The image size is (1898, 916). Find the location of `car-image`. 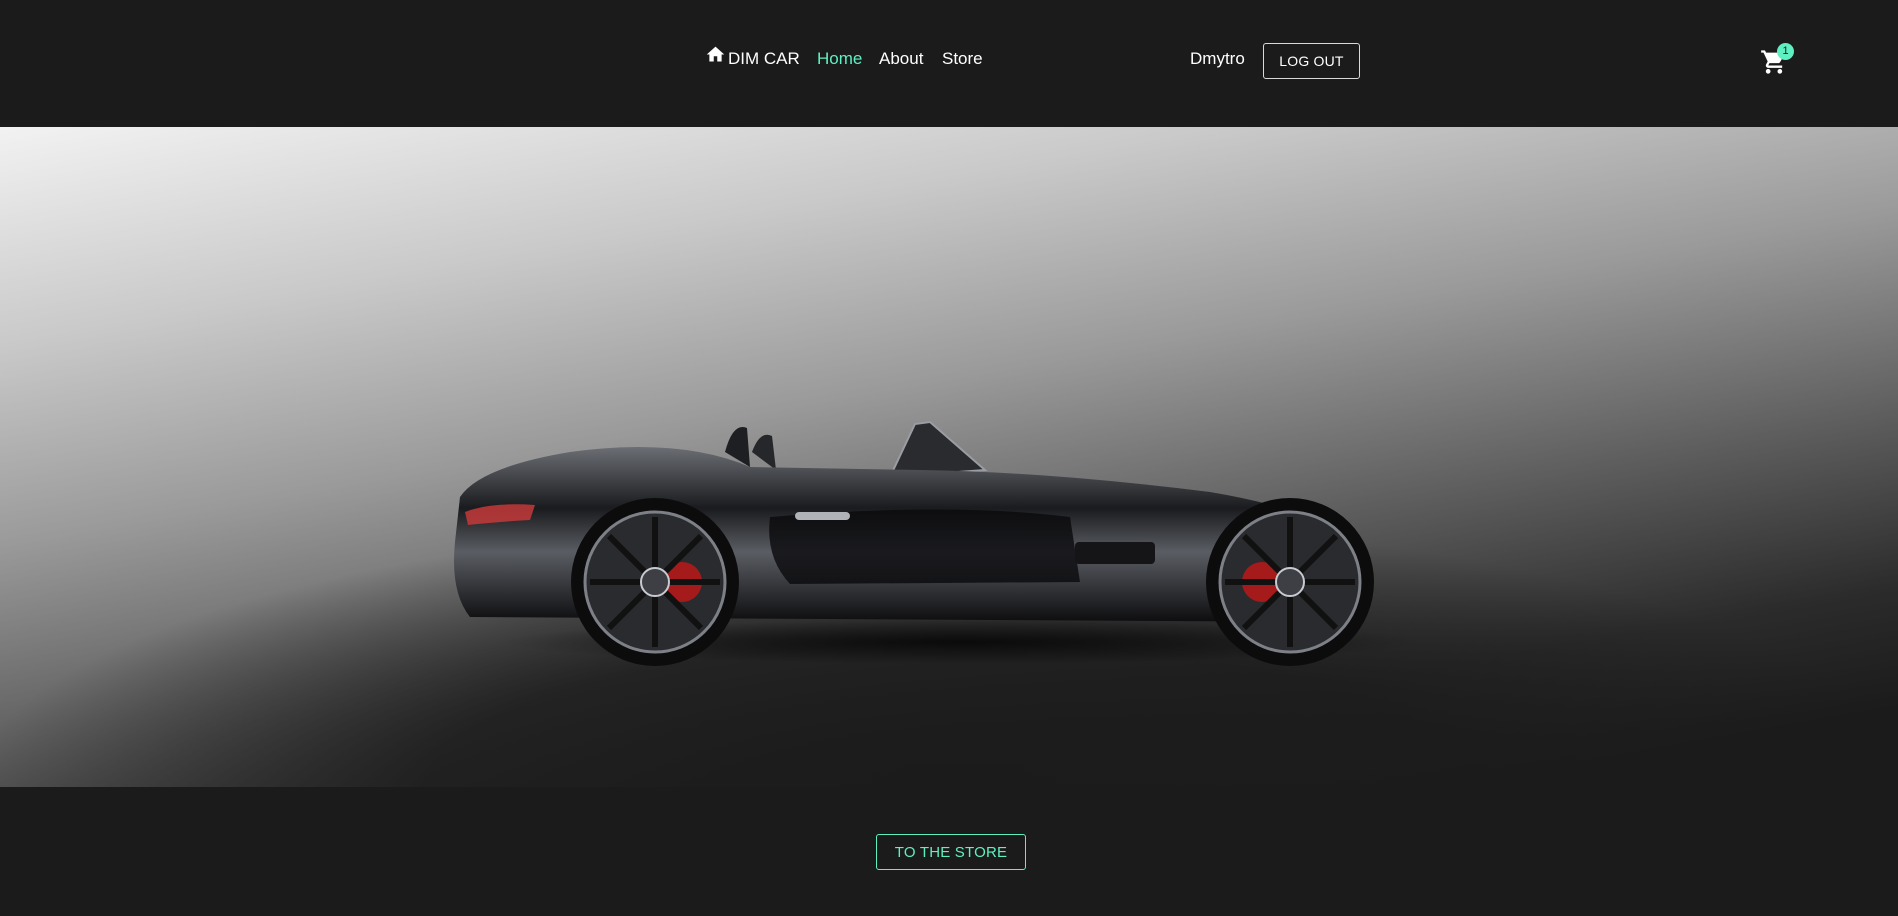

car-image is located at coordinates (937, 543).